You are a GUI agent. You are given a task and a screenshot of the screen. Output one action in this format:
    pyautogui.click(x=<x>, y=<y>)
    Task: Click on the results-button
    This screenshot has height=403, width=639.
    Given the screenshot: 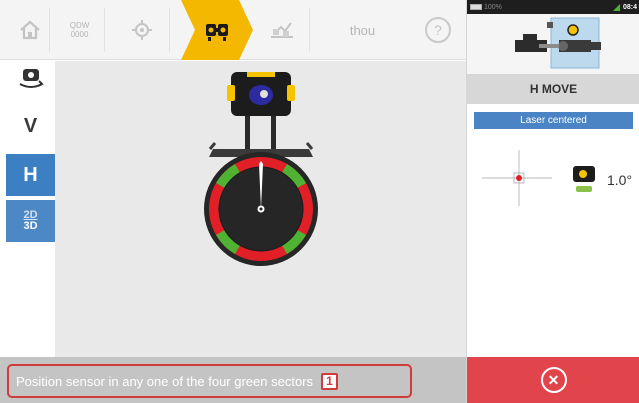 What is the action you would take?
    pyautogui.click(x=282, y=30)
    